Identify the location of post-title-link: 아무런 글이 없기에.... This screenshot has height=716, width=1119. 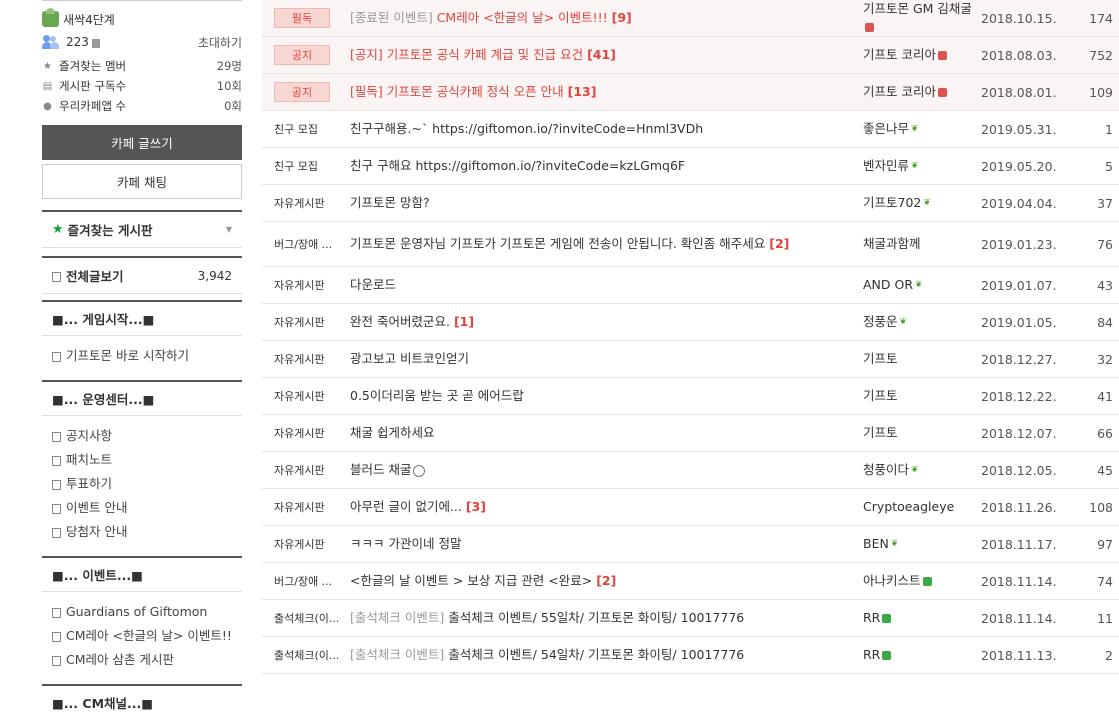
(406, 506).